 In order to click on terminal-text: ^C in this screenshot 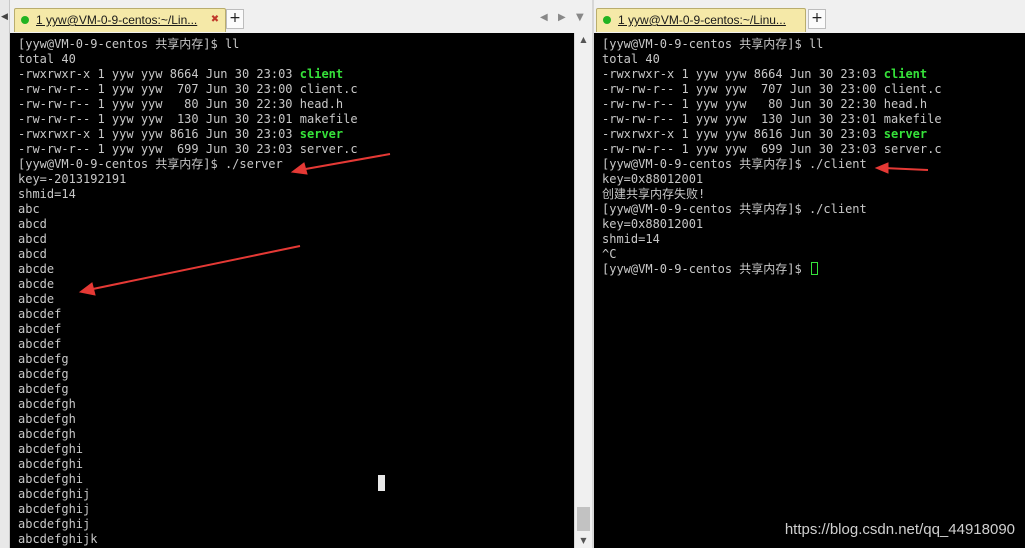, I will do `click(609, 254)`.